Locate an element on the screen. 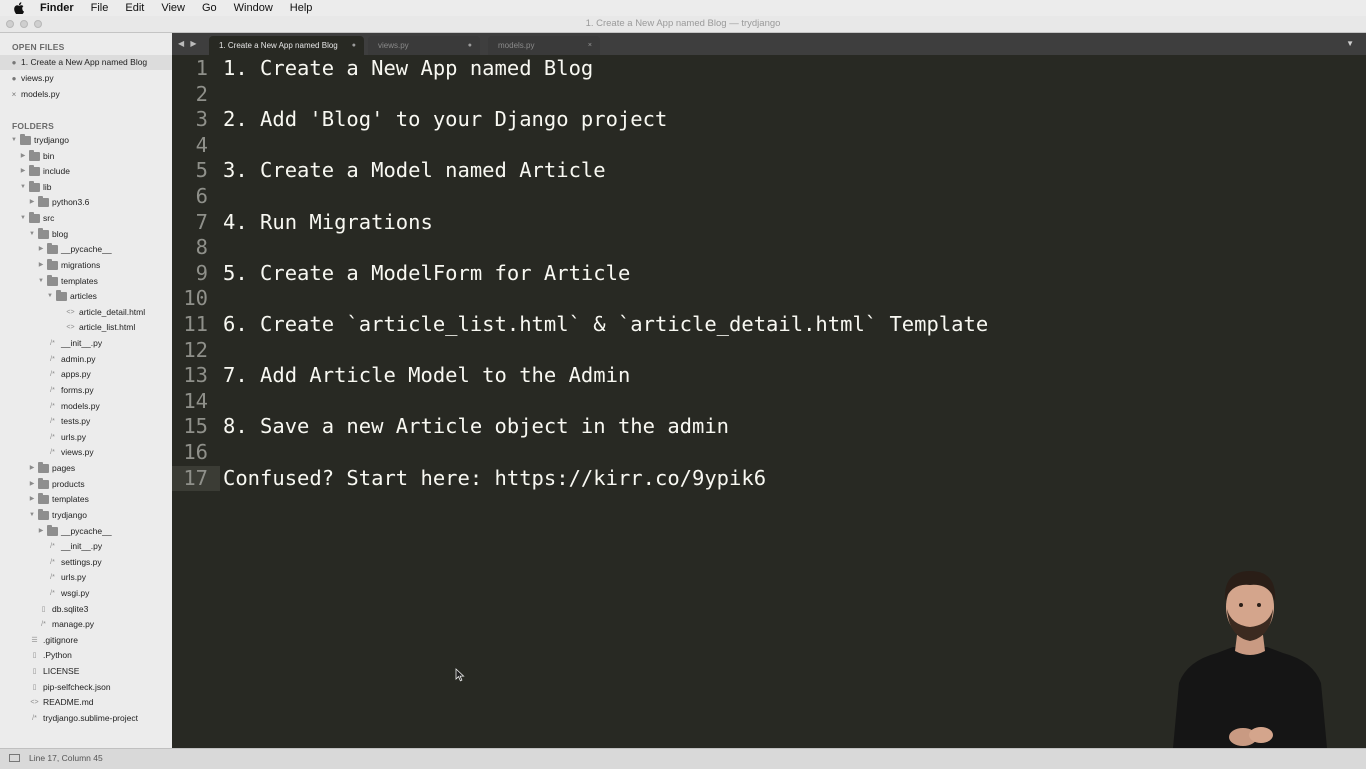 The height and width of the screenshot is (769, 1366). tree-item-label: __pycache__ is located at coordinates (86, 530).